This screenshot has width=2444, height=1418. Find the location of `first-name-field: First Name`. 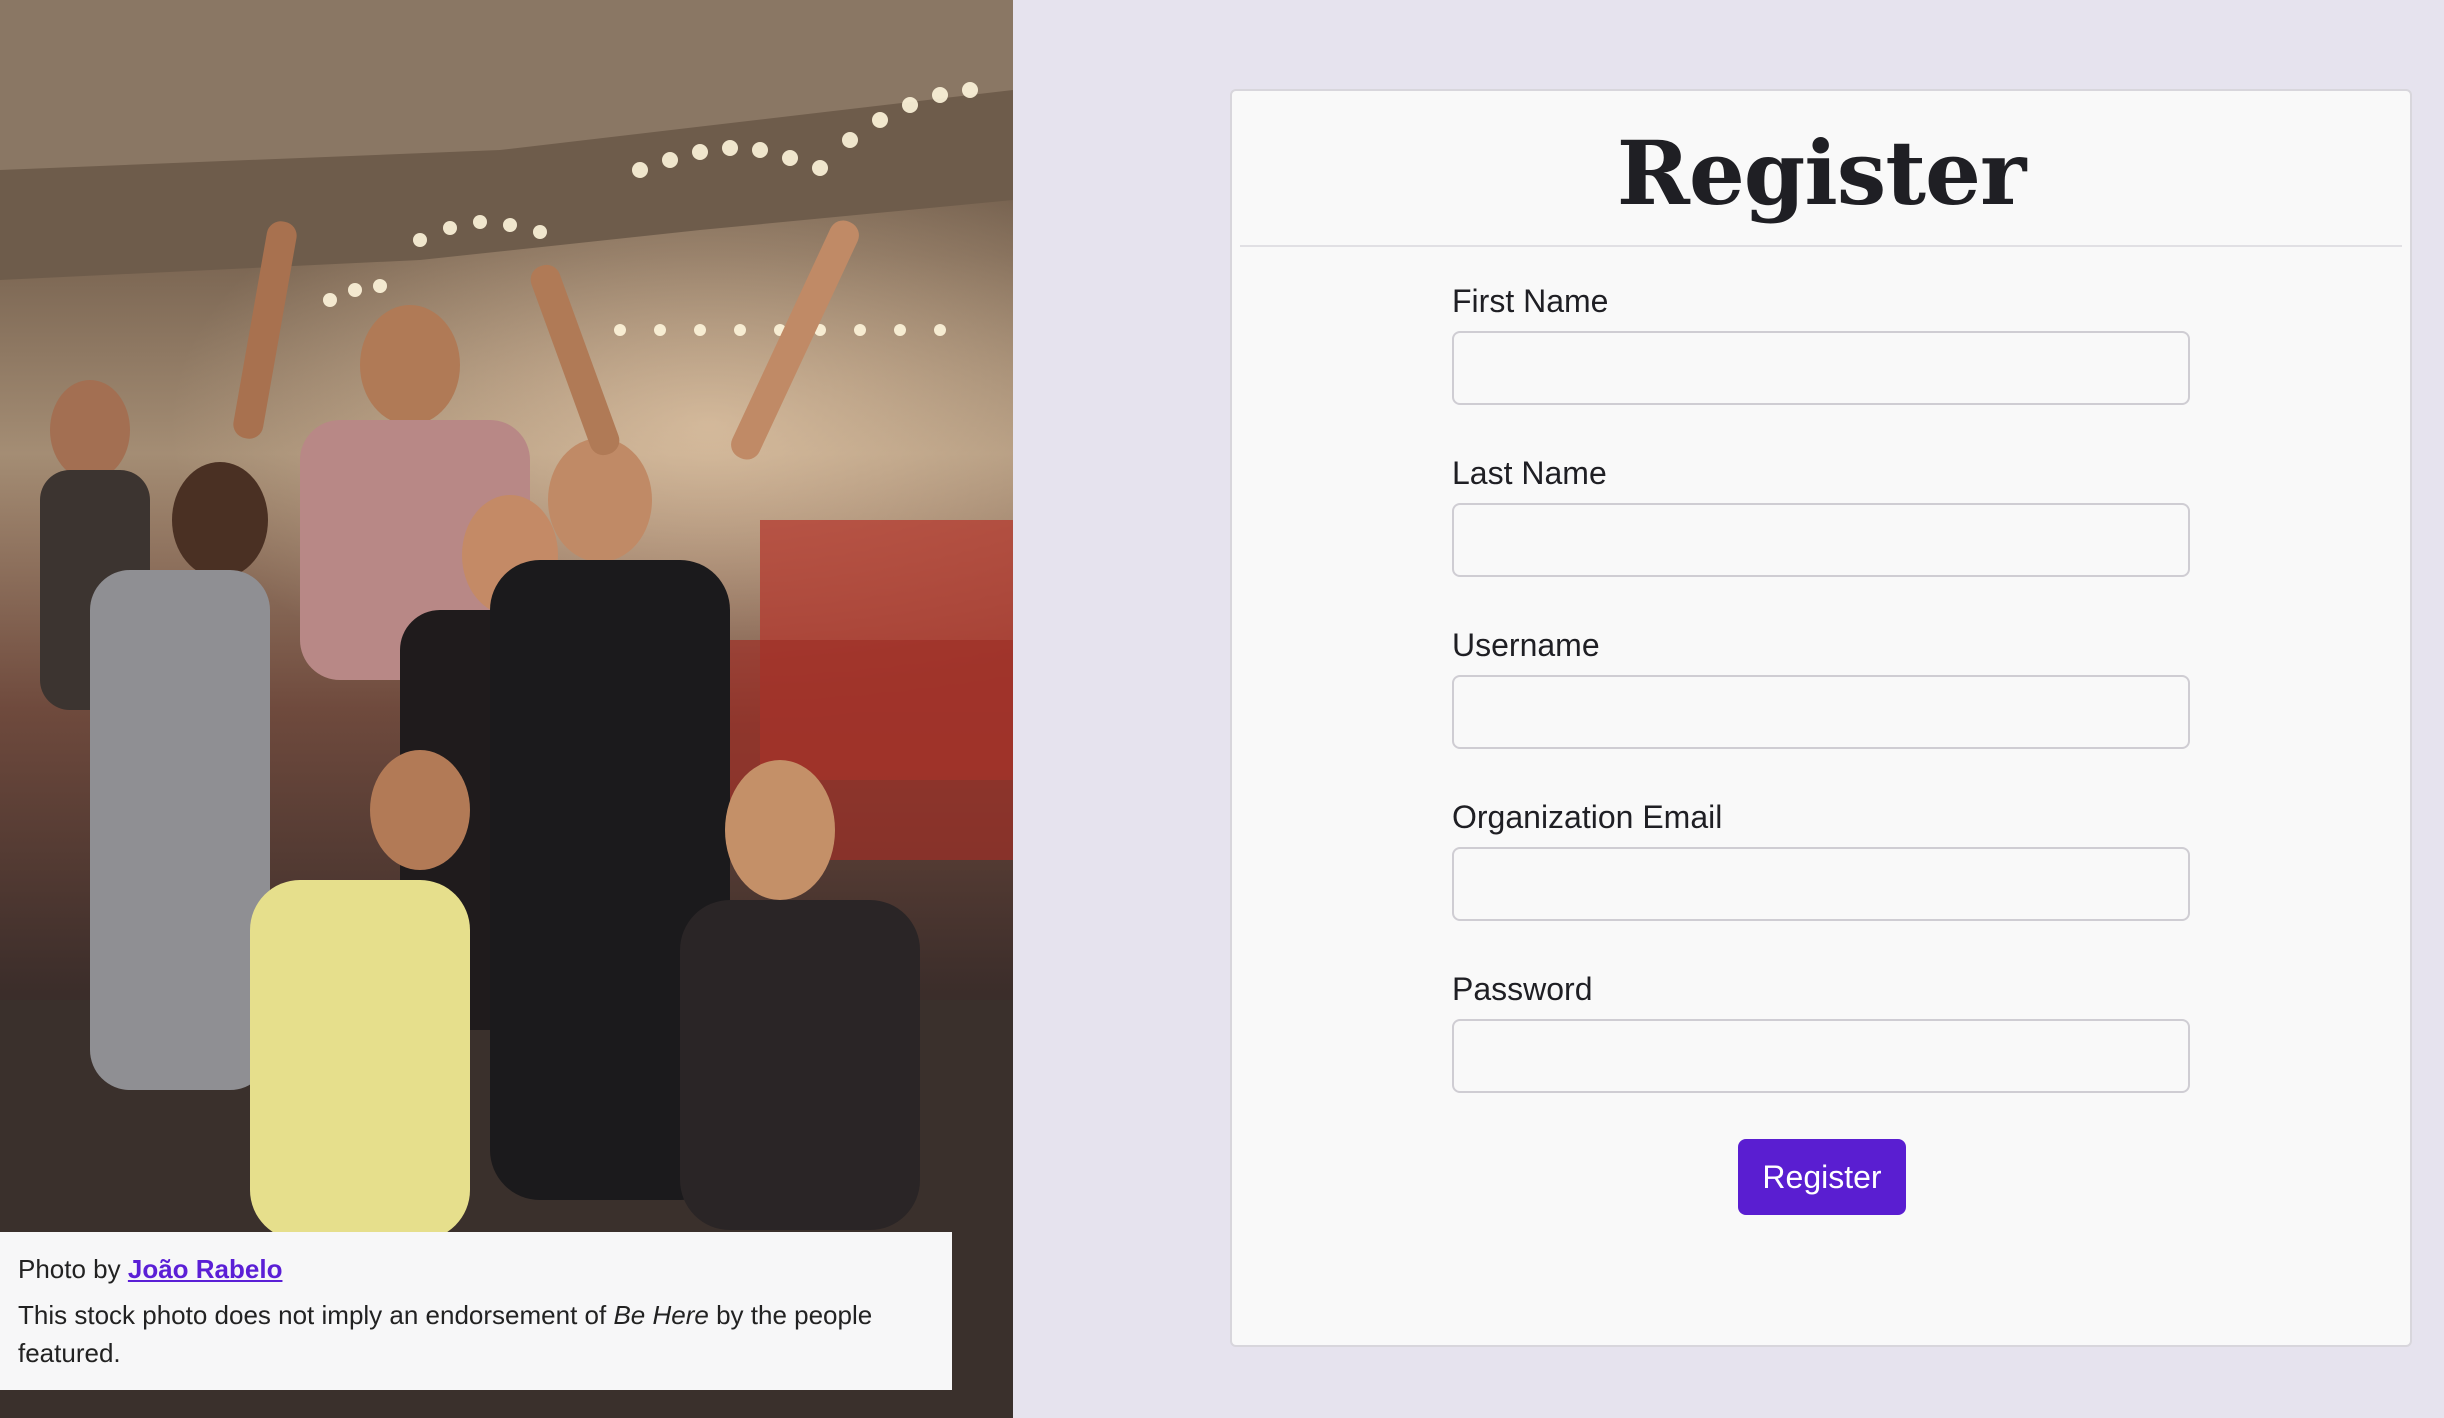

first-name-field: First Name is located at coordinates (1821, 343).